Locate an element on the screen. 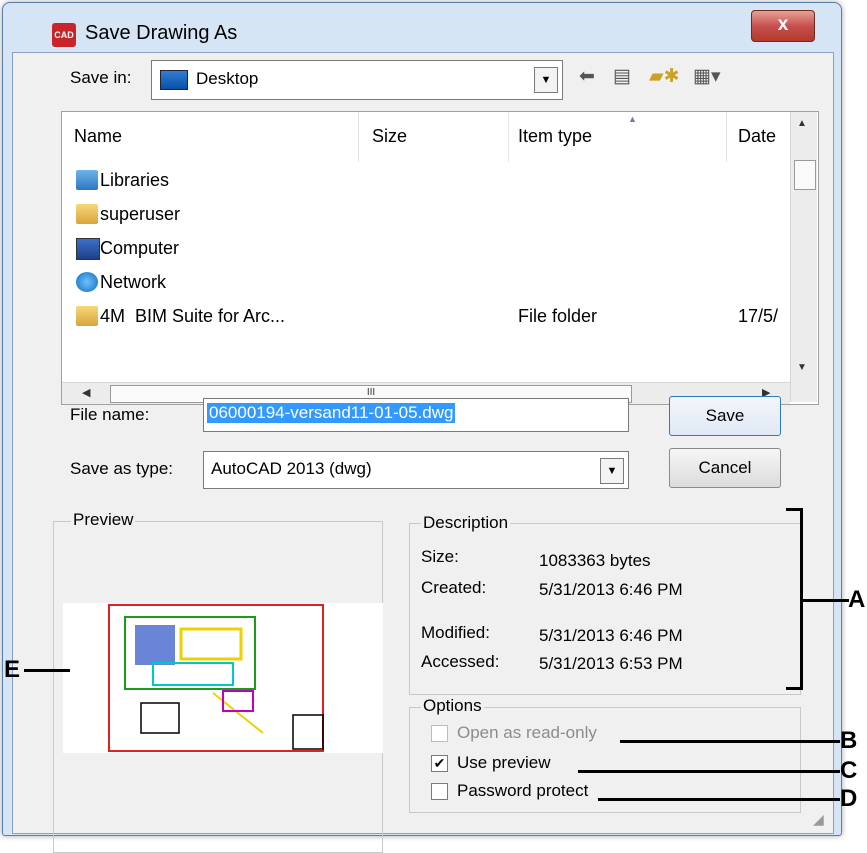 The width and height of the screenshot is (867, 853). back-arrow-icon: ⬅ is located at coordinates (587, 78).